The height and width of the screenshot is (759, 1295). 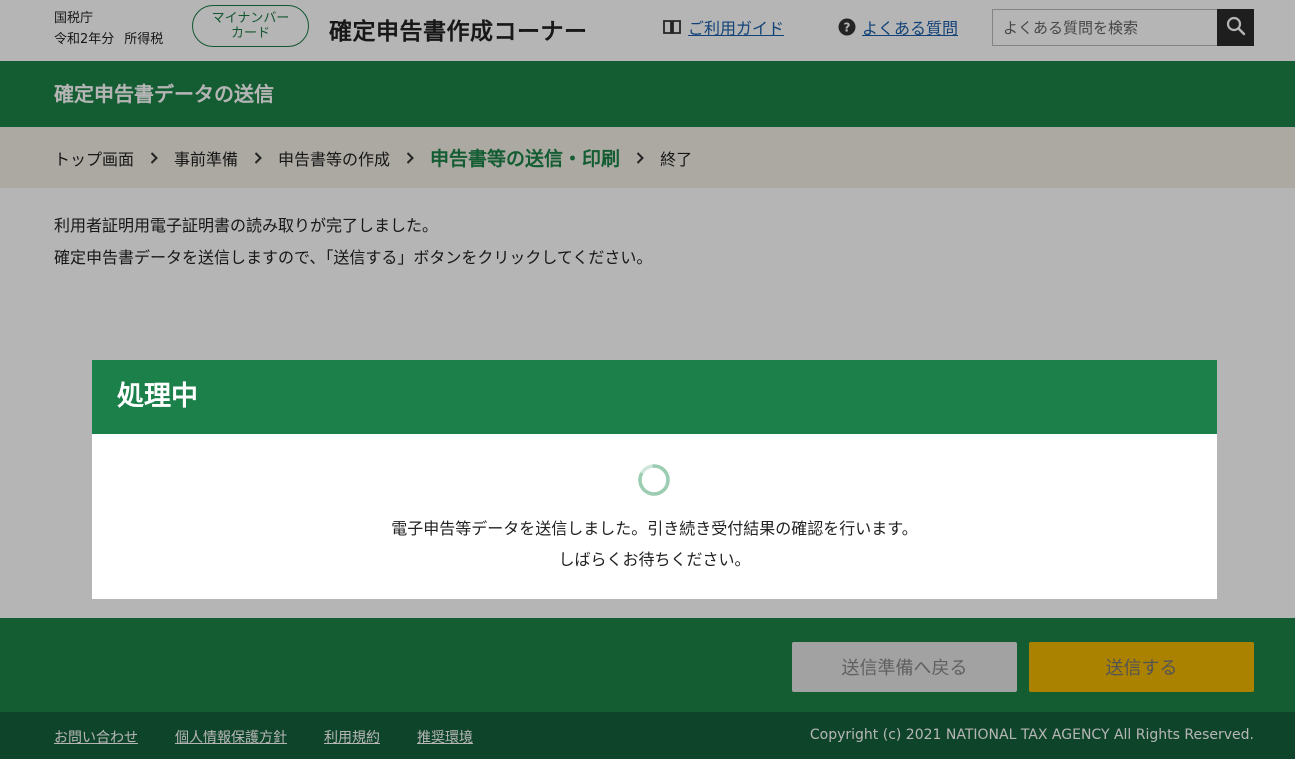 What do you see at coordinates (654, 528) in the screenshot?
I see `dialog-message-line-1: 電子申告等データを送信しました。引き続き受付結果の確認を行います。` at bounding box center [654, 528].